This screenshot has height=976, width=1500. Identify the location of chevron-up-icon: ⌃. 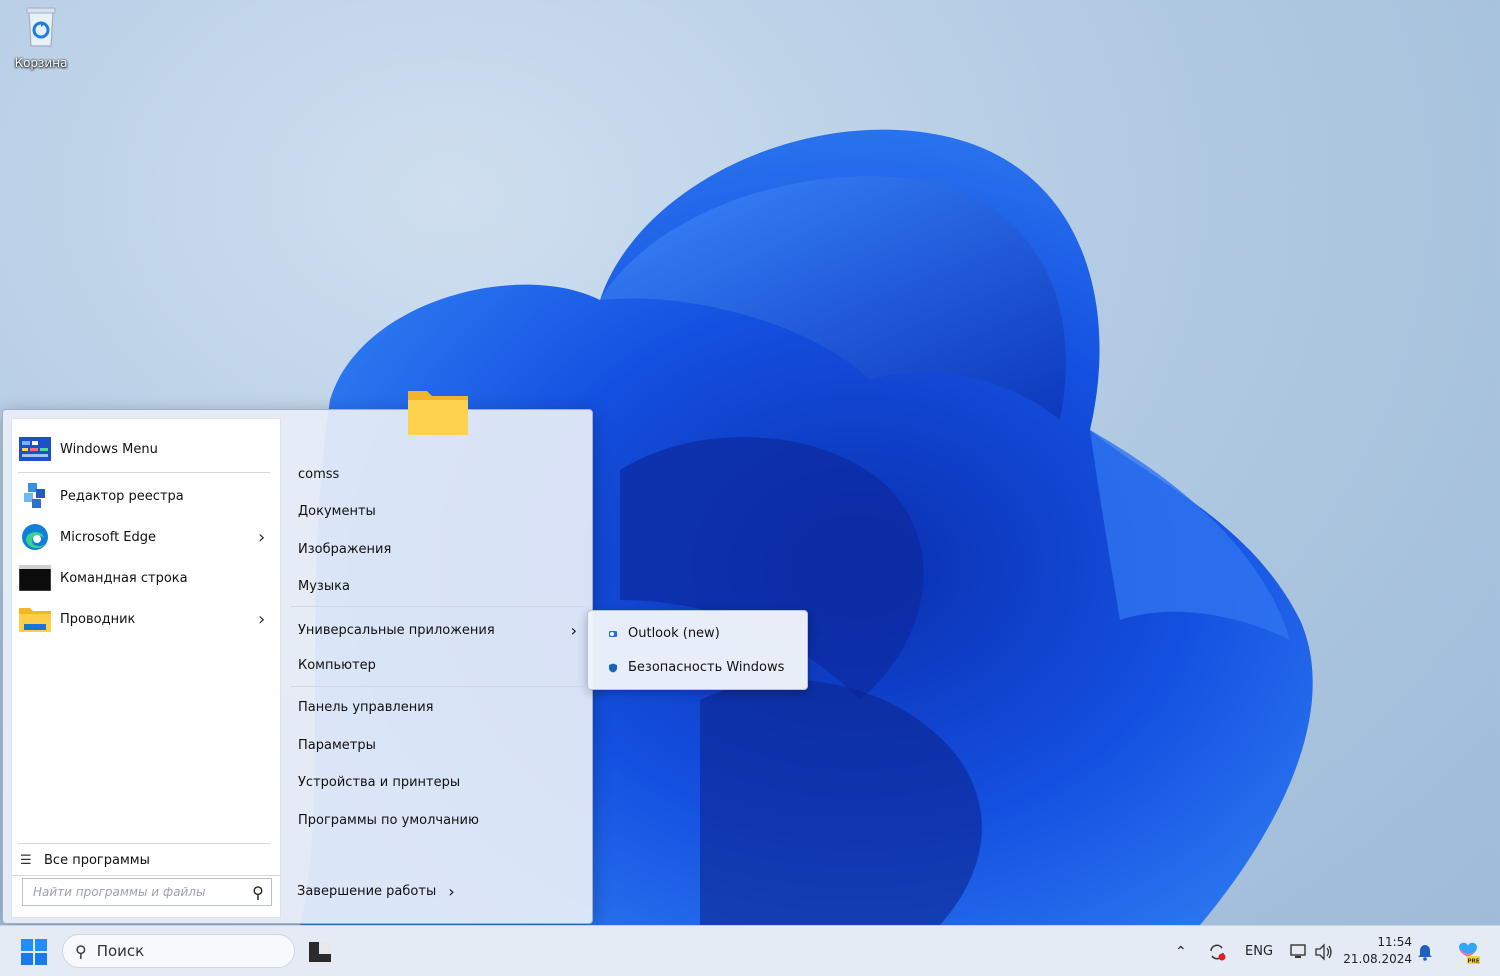
(1181, 951).